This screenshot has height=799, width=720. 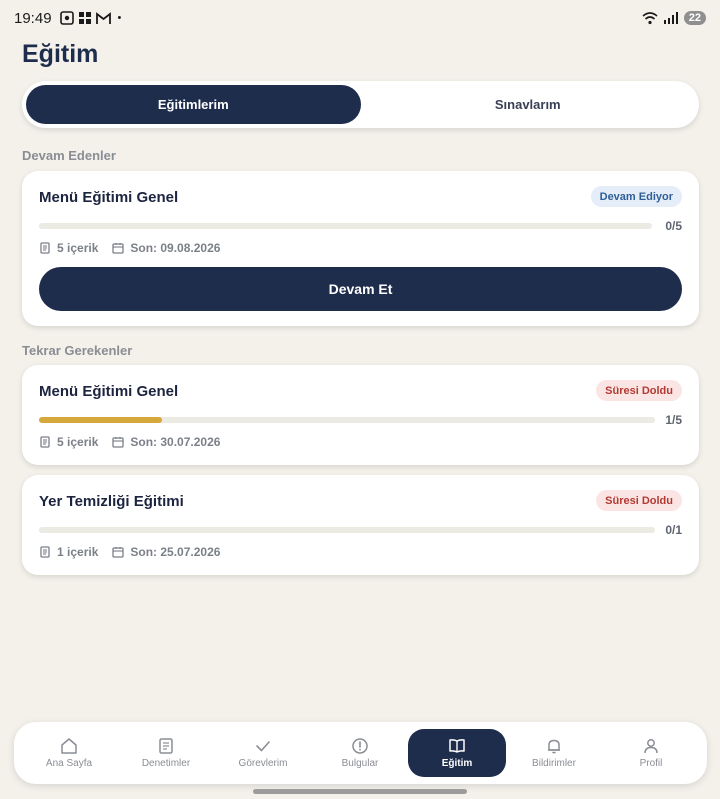 What do you see at coordinates (650, 17) in the screenshot?
I see `wifi-icon` at bounding box center [650, 17].